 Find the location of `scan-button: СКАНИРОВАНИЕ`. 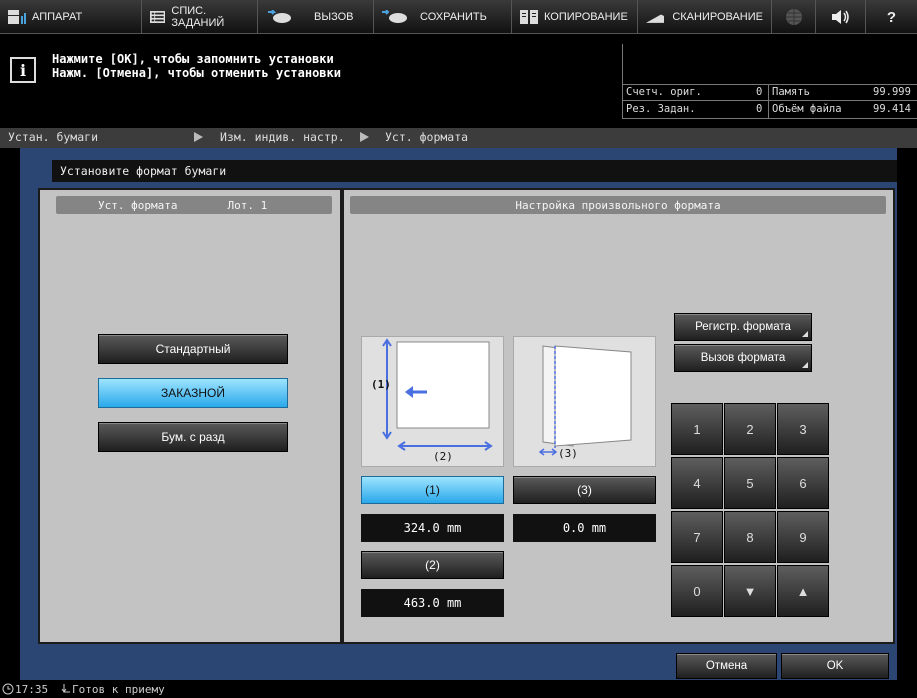

scan-button: СКАНИРОВАНИЕ is located at coordinates (705, 17).